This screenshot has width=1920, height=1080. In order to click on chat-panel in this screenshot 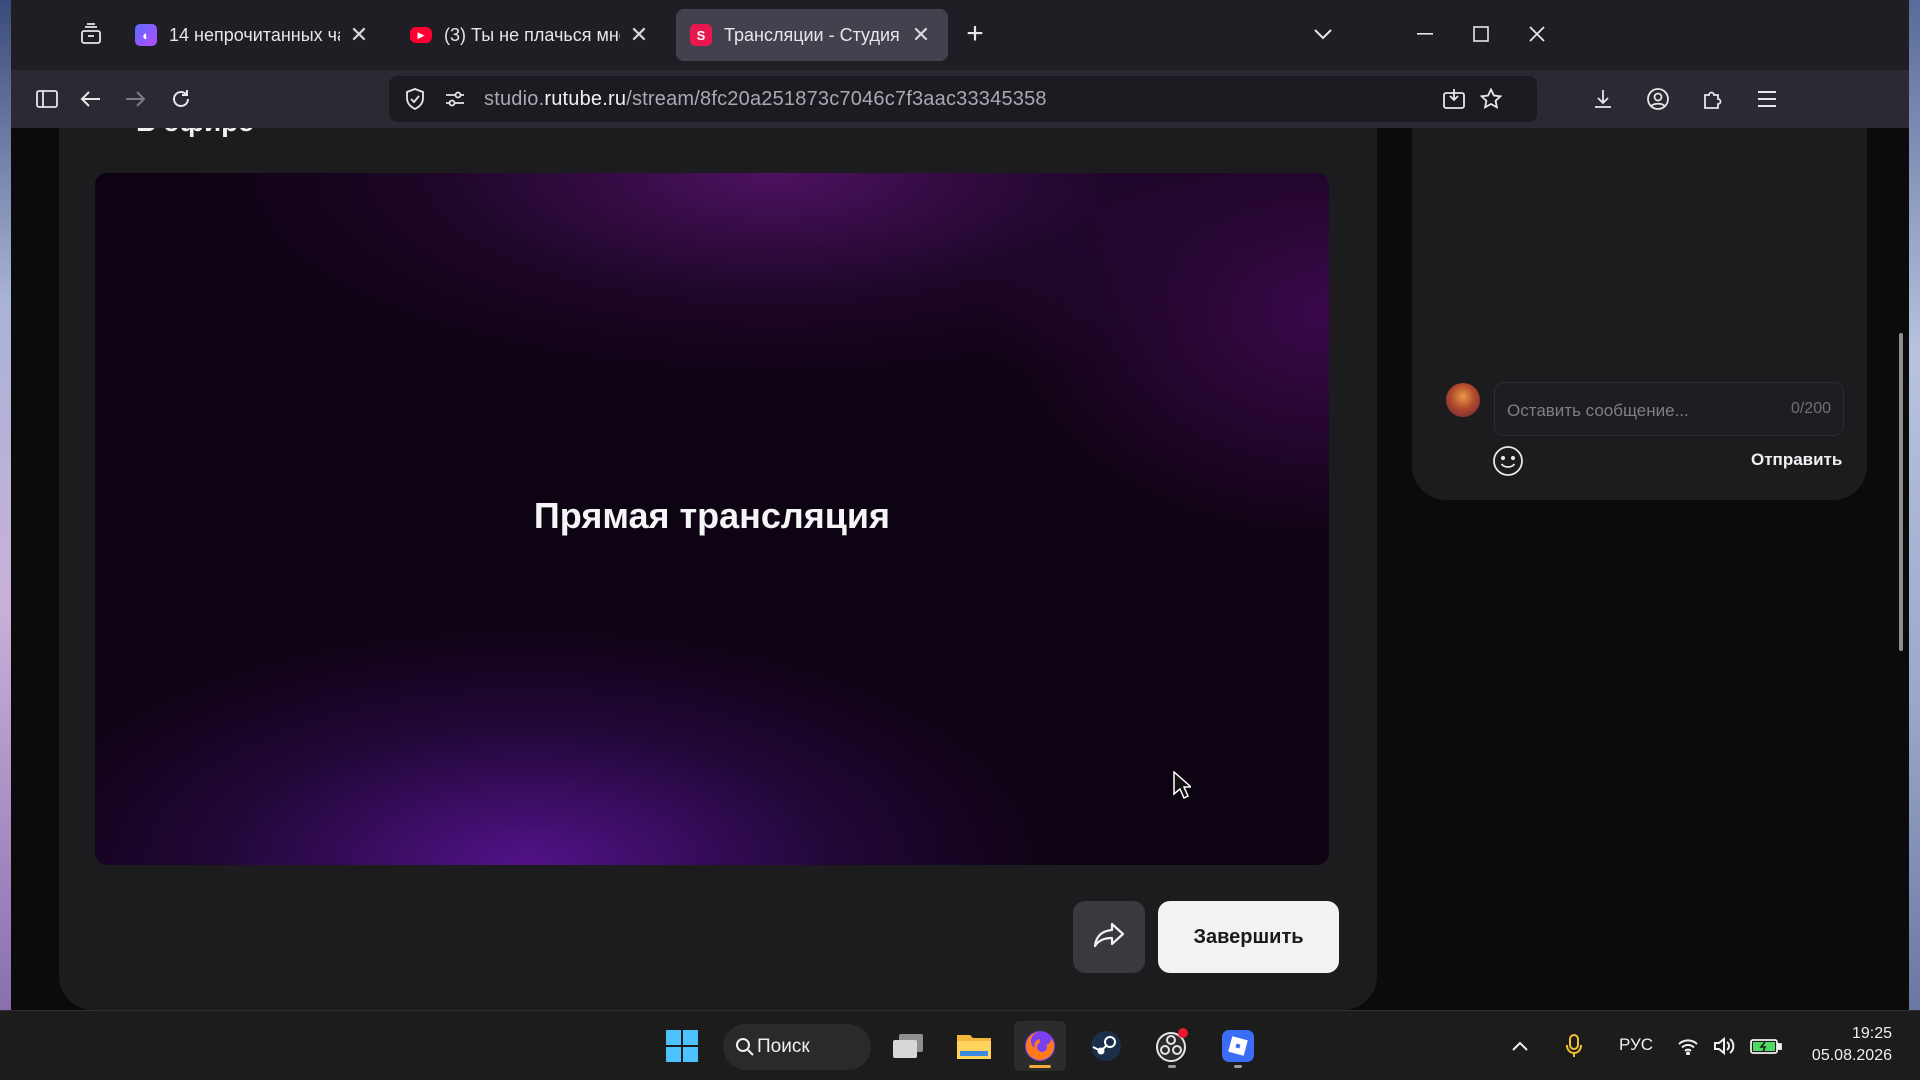, I will do `click(1639, 314)`.